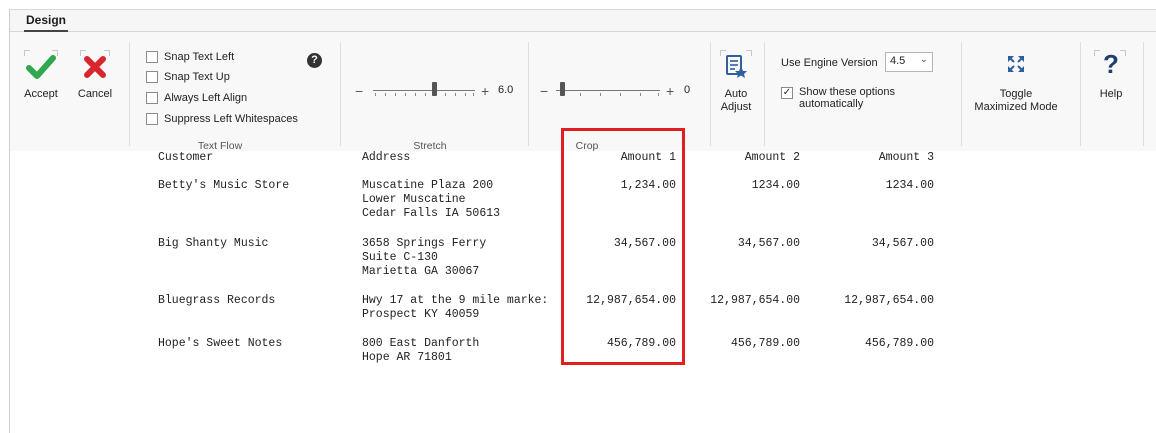  What do you see at coordinates (909, 62) in the screenshot?
I see `engine-version-select: 4.5 ⌄` at bounding box center [909, 62].